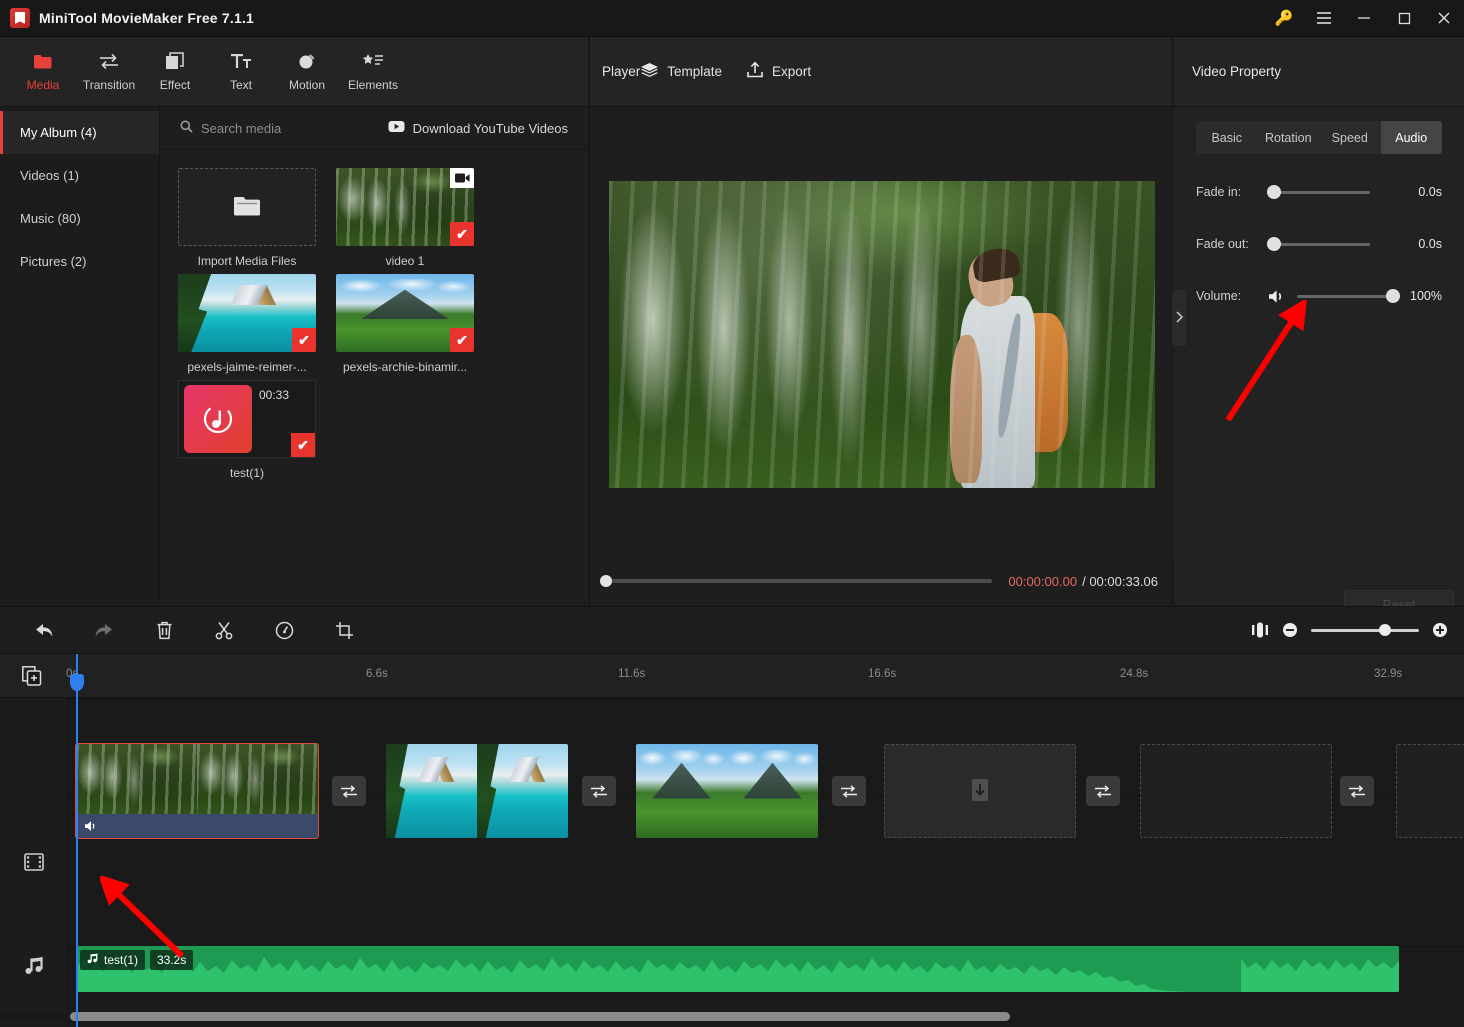  I want to click on fade-in-row: Fade in: 0.0s, so click(1319, 192).